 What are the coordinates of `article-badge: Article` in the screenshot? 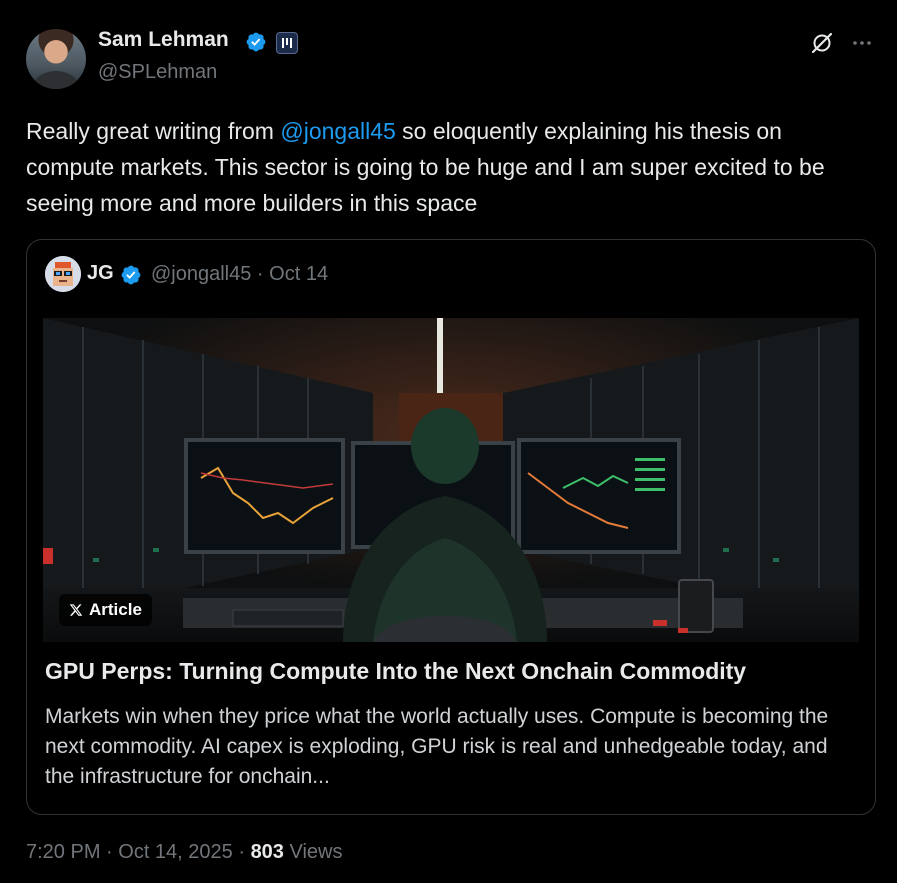 It's located at (105, 610).